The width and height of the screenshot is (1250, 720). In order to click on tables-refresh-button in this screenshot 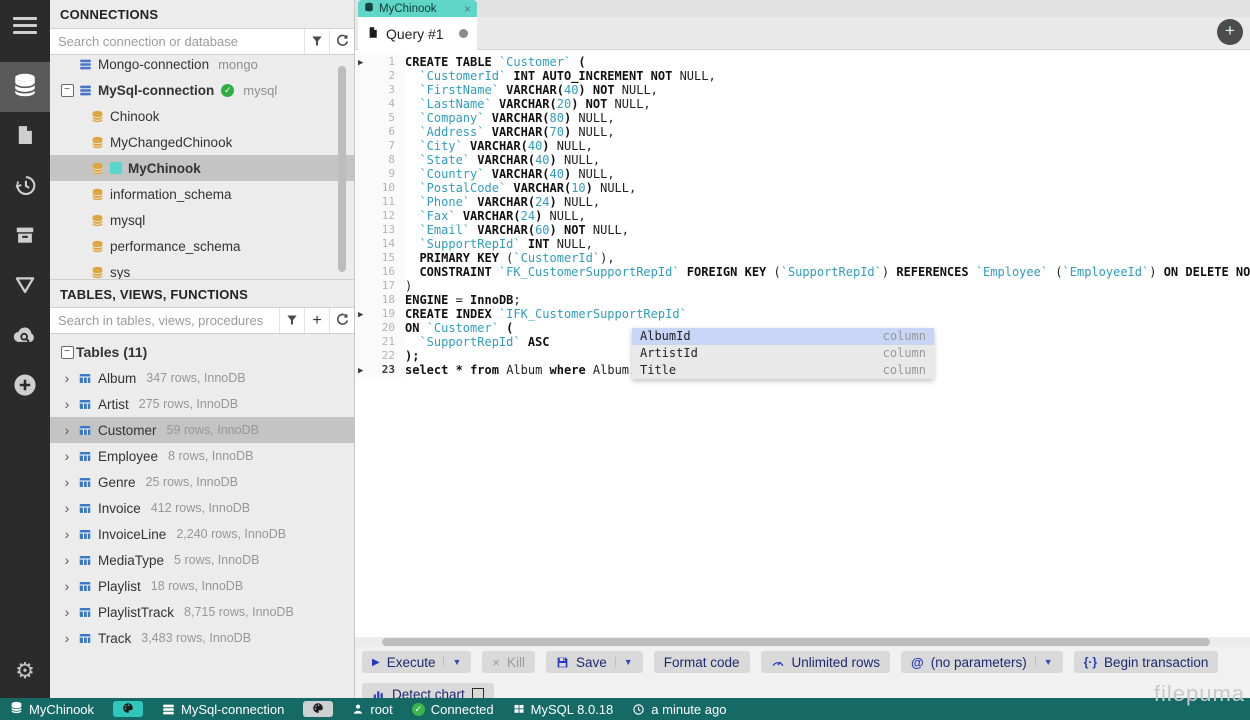, I will do `click(341, 320)`.